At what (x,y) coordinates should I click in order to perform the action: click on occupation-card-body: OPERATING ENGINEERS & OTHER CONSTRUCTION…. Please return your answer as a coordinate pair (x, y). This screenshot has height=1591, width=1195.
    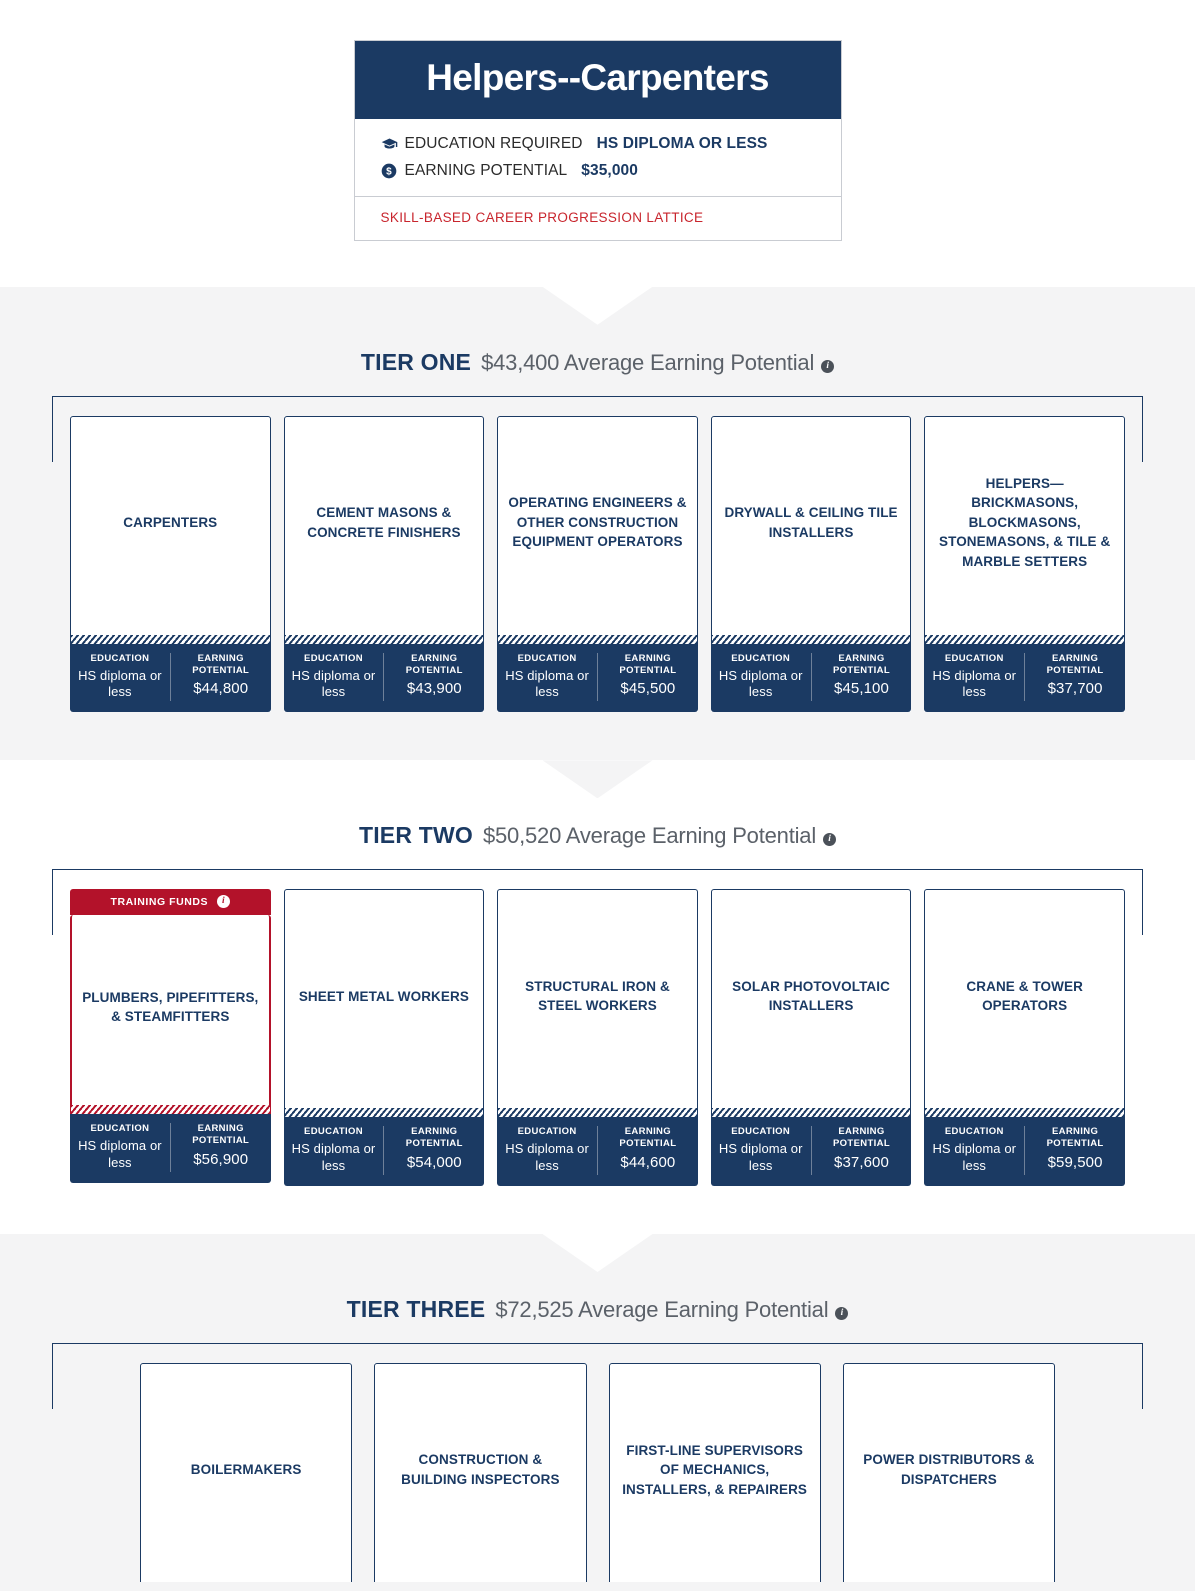
    Looking at the image, I should click on (597, 525).